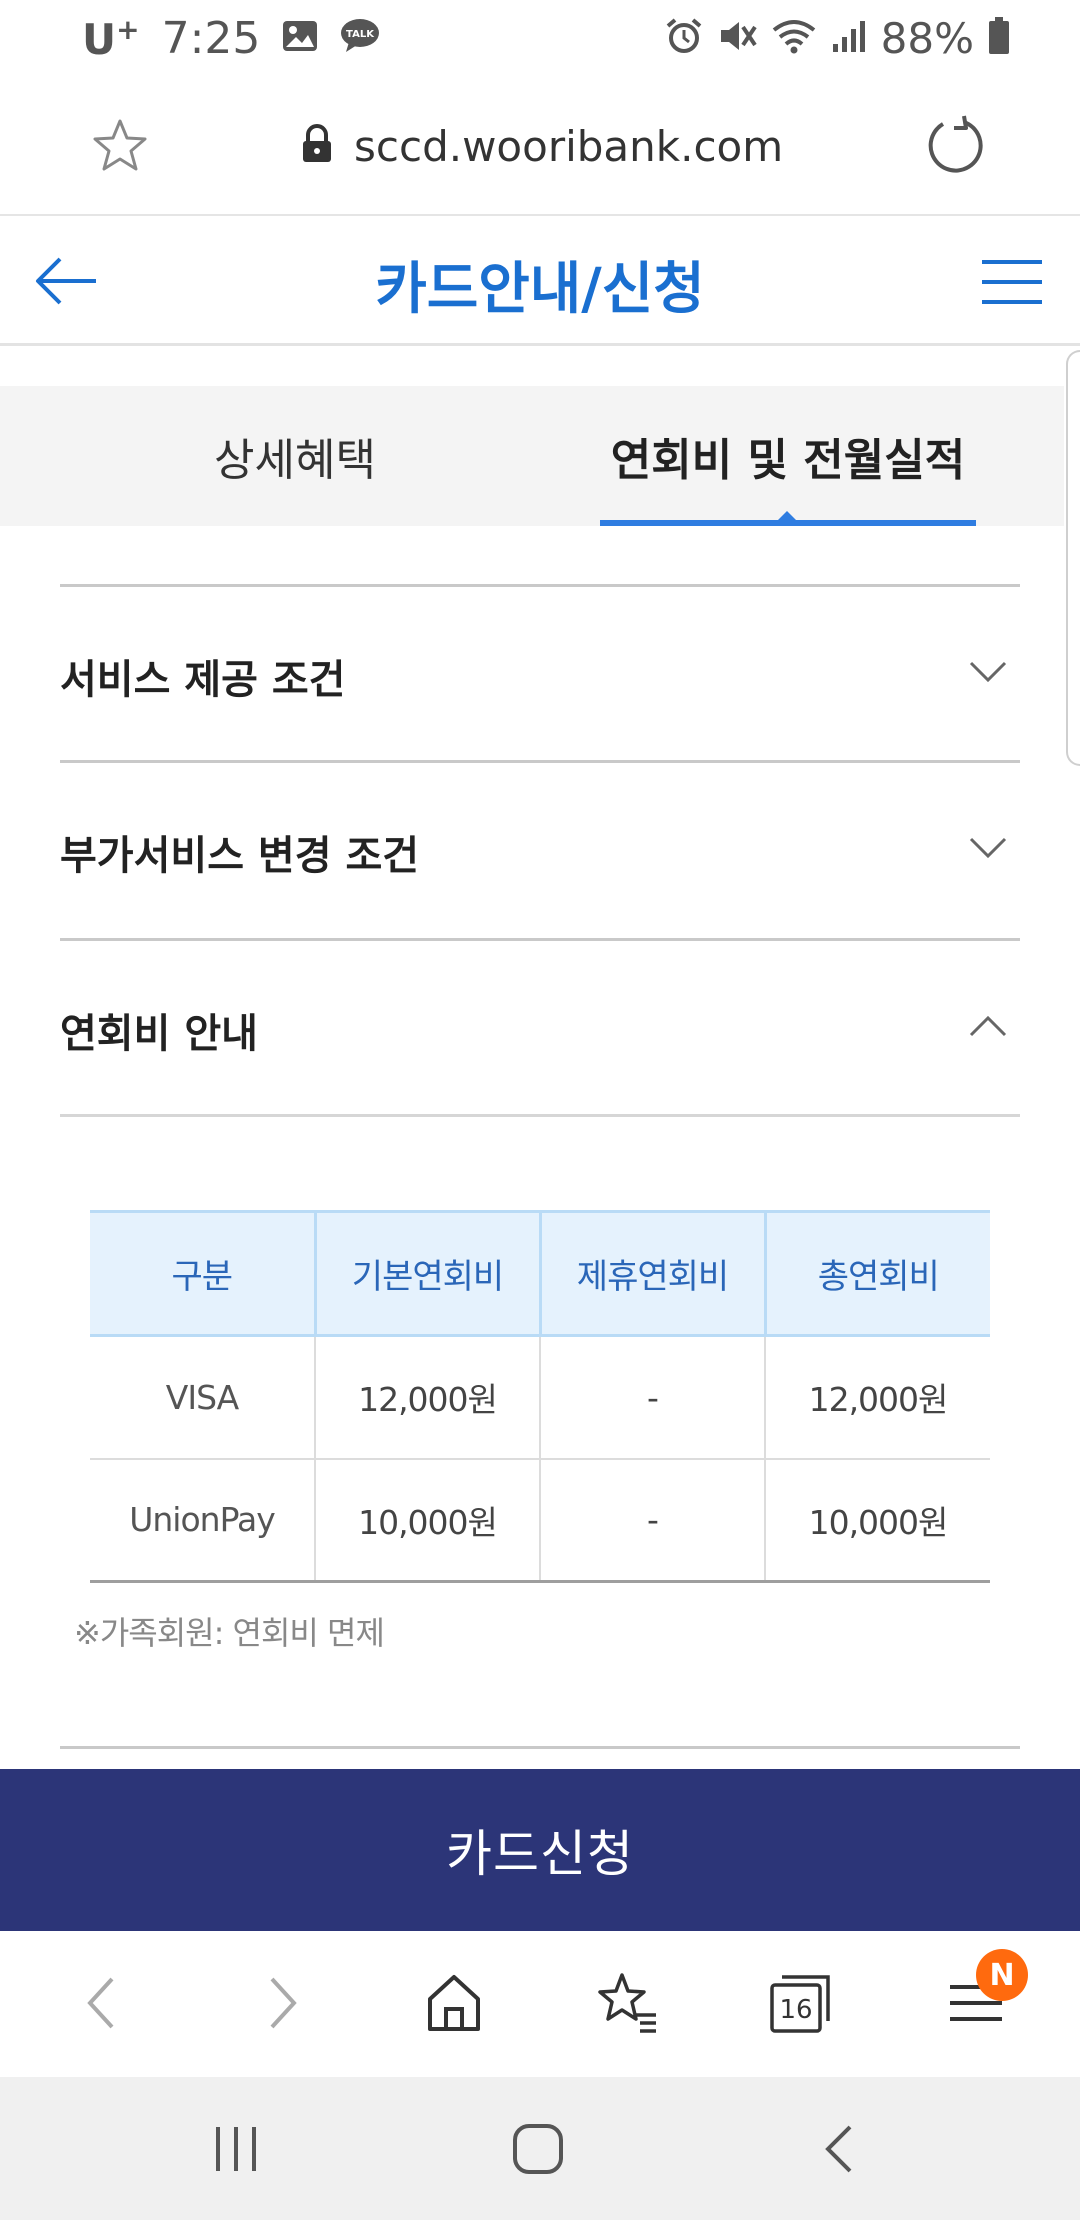 The image size is (1080, 2220). I want to click on reload-icon, so click(957, 145).